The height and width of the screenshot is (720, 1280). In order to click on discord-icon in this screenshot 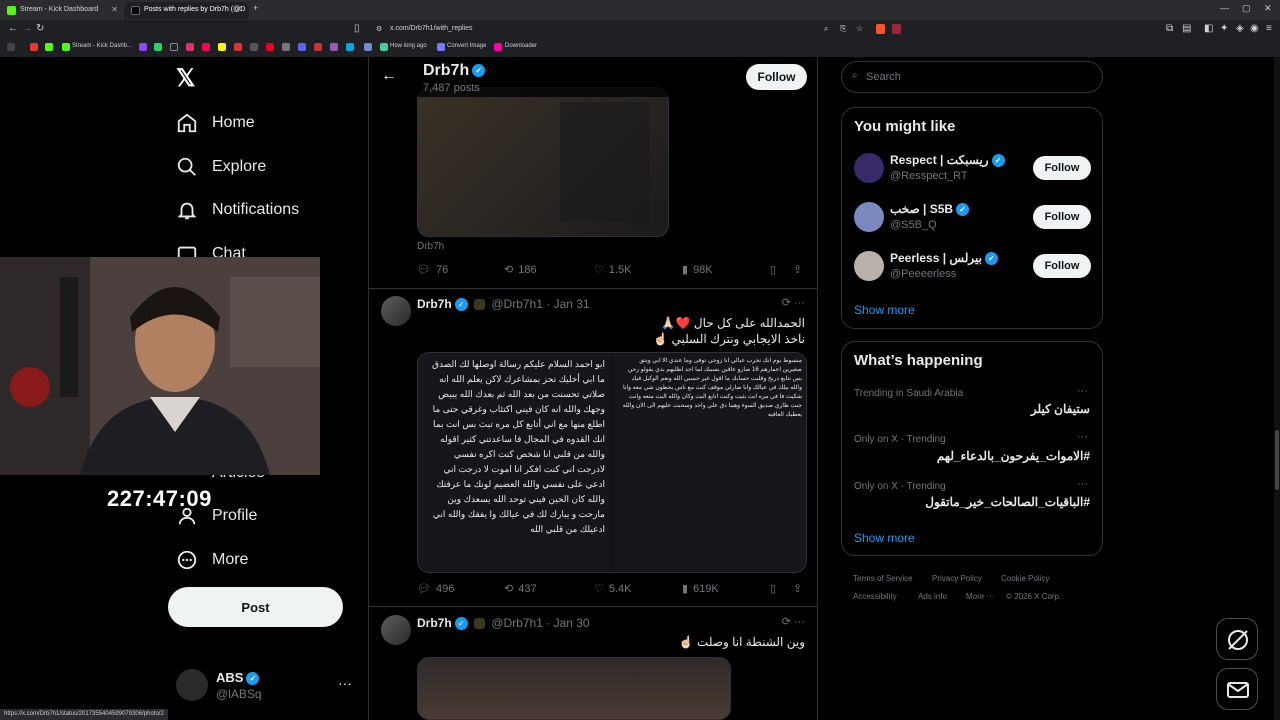, I will do `click(302, 47)`.